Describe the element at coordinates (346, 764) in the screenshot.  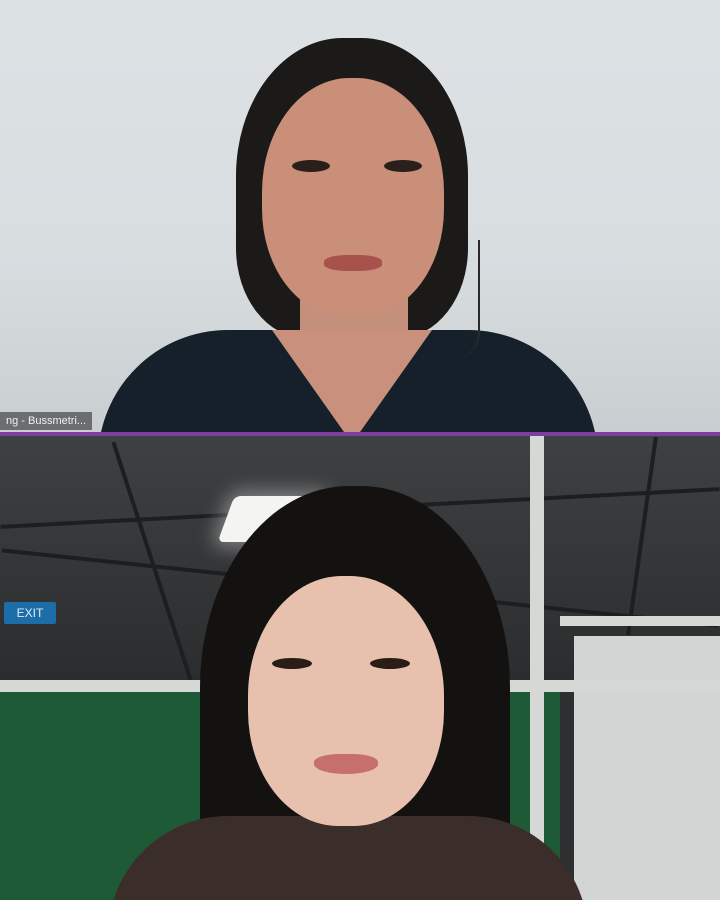
I see `participant-2-lips` at that location.